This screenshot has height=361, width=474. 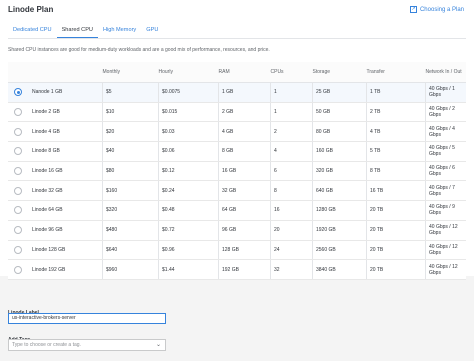 What do you see at coordinates (188, 151) in the screenshot?
I see `cell-hourly: $0.06` at bounding box center [188, 151].